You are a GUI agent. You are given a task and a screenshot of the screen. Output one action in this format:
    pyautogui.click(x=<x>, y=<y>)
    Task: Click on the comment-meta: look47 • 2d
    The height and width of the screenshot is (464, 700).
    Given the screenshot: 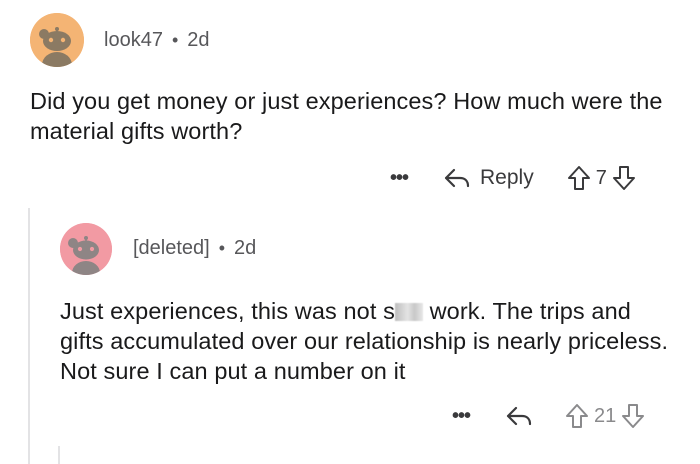 What is the action you would take?
    pyautogui.click(x=157, y=40)
    